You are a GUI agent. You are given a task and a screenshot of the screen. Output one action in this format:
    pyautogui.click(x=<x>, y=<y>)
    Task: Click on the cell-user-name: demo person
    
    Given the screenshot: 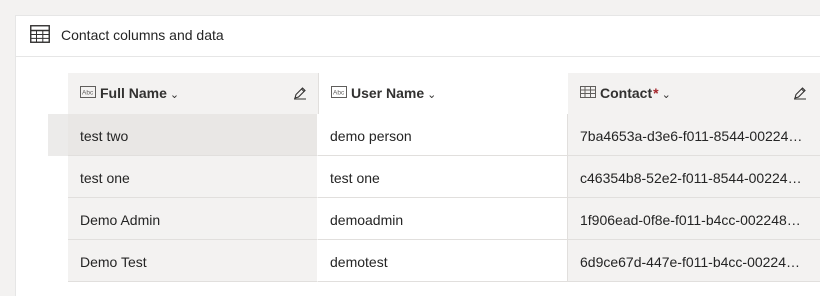 What is the action you would take?
    pyautogui.click(x=443, y=135)
    